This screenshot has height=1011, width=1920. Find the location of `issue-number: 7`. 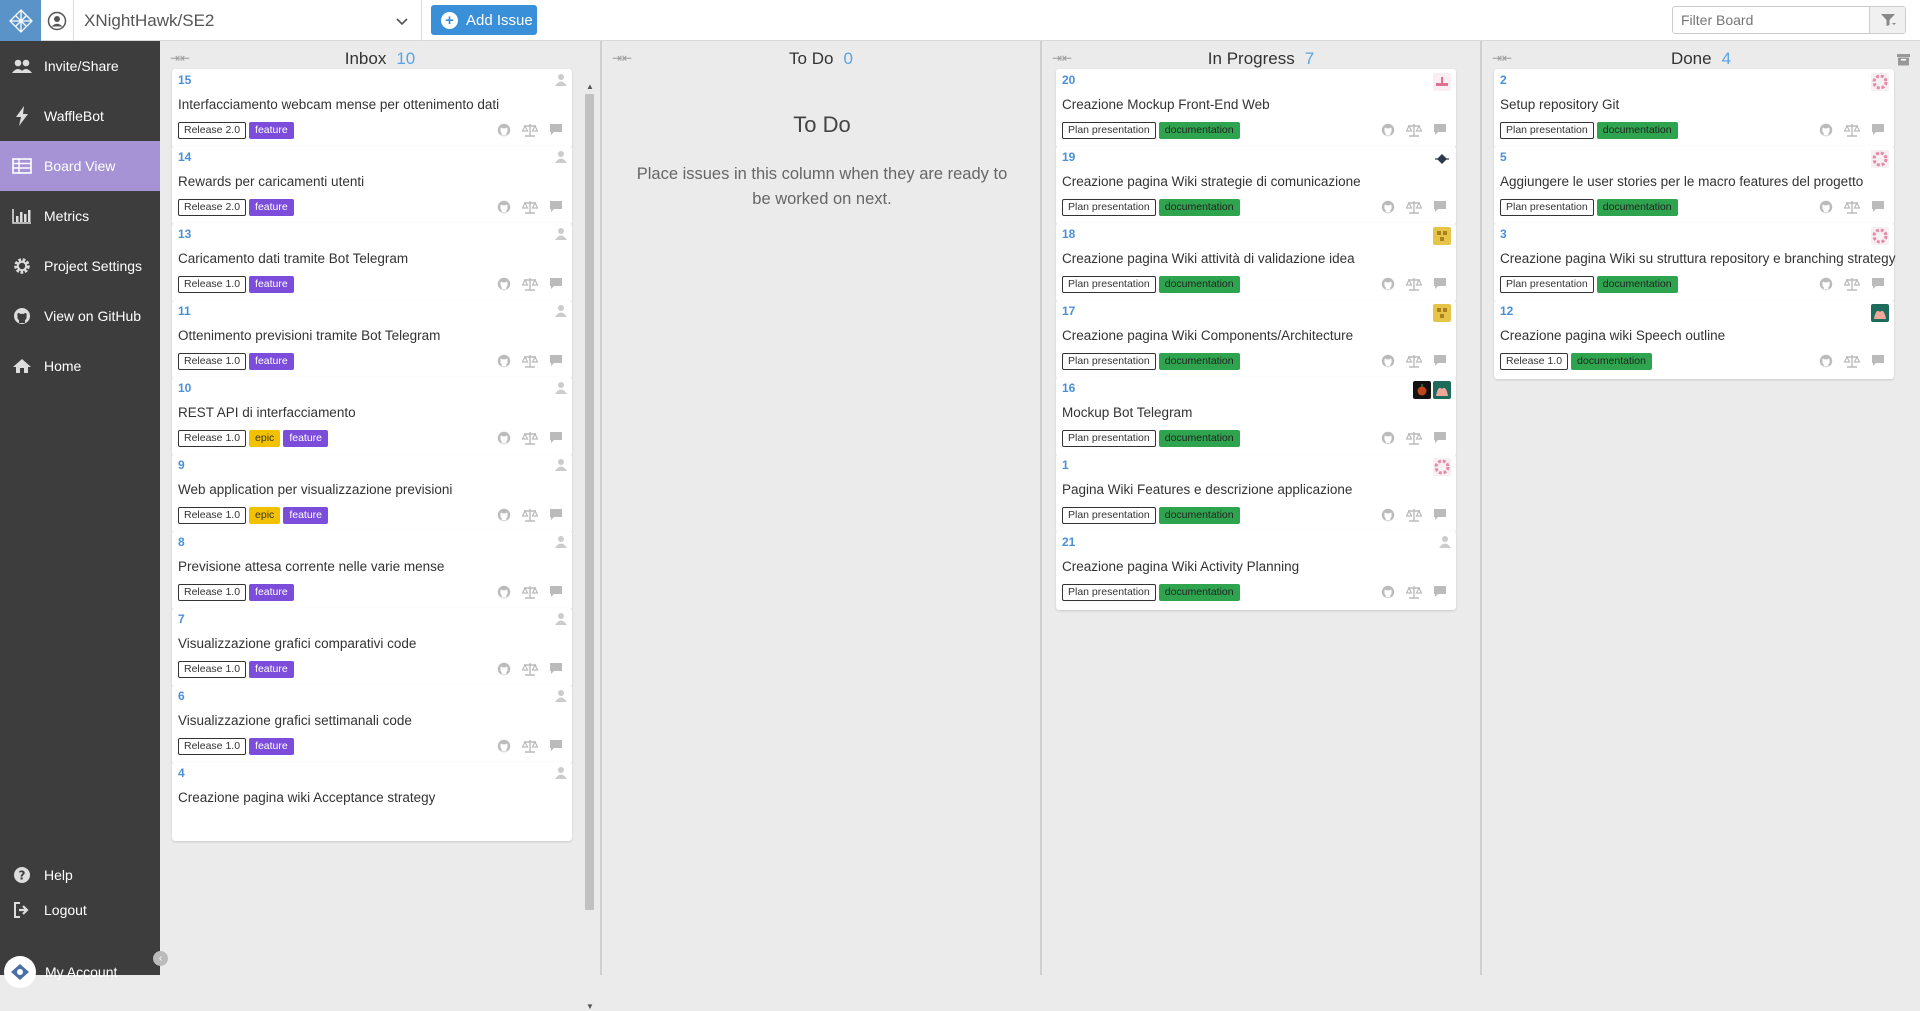

issue-number: 7 is located at coordinates (181, 619).